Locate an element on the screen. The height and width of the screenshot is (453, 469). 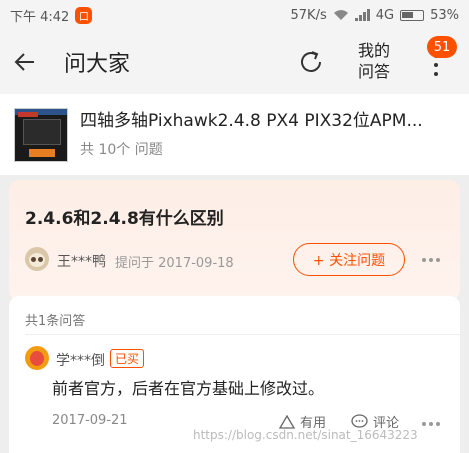
follow-question-button: + 关注问题 is located at coordinates (349, 259).